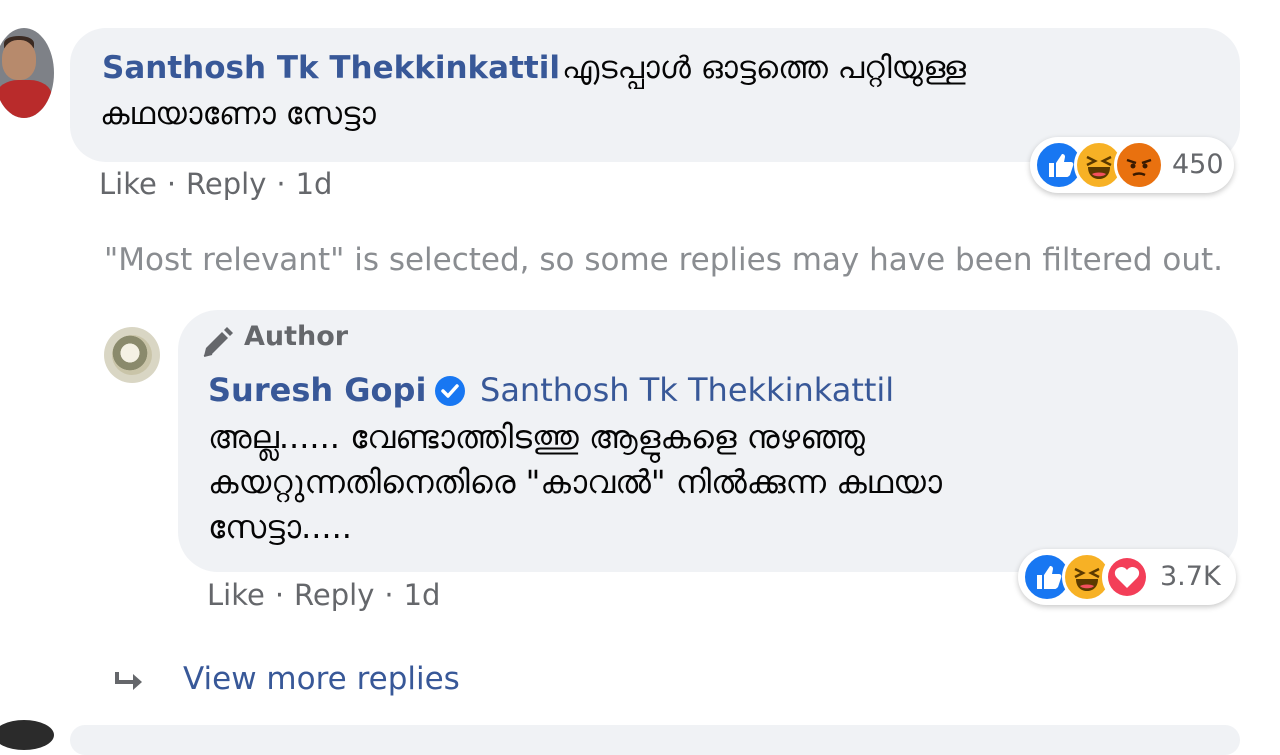 The height and width of the screenshot is (755, 1280). I want to click on reaction-count: 450, so click(1198, 164).